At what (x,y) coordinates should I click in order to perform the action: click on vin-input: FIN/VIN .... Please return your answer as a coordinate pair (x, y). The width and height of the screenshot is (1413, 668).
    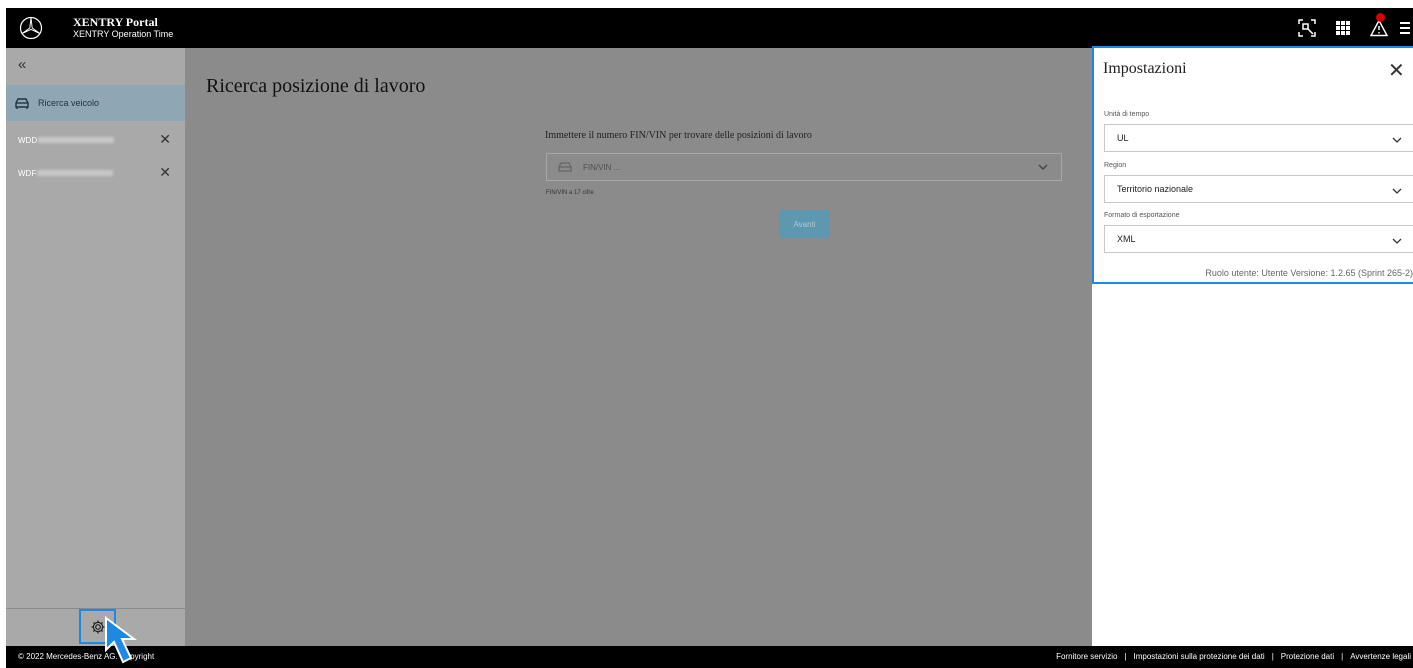
    Looking at the image, I should click on (804, 167).